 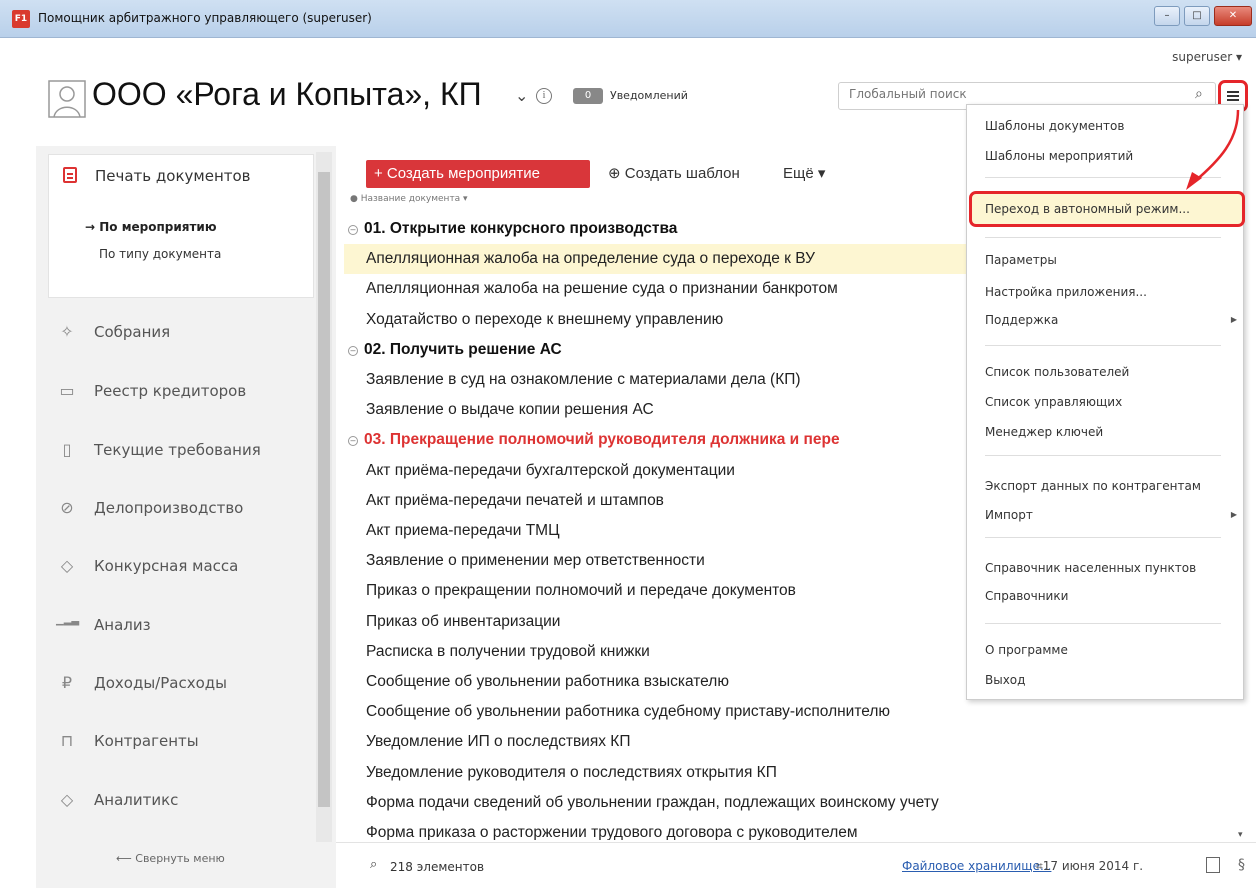 I want to click on create-template-button: ⊕ Создать шаблон, so click(x=674, y=173).